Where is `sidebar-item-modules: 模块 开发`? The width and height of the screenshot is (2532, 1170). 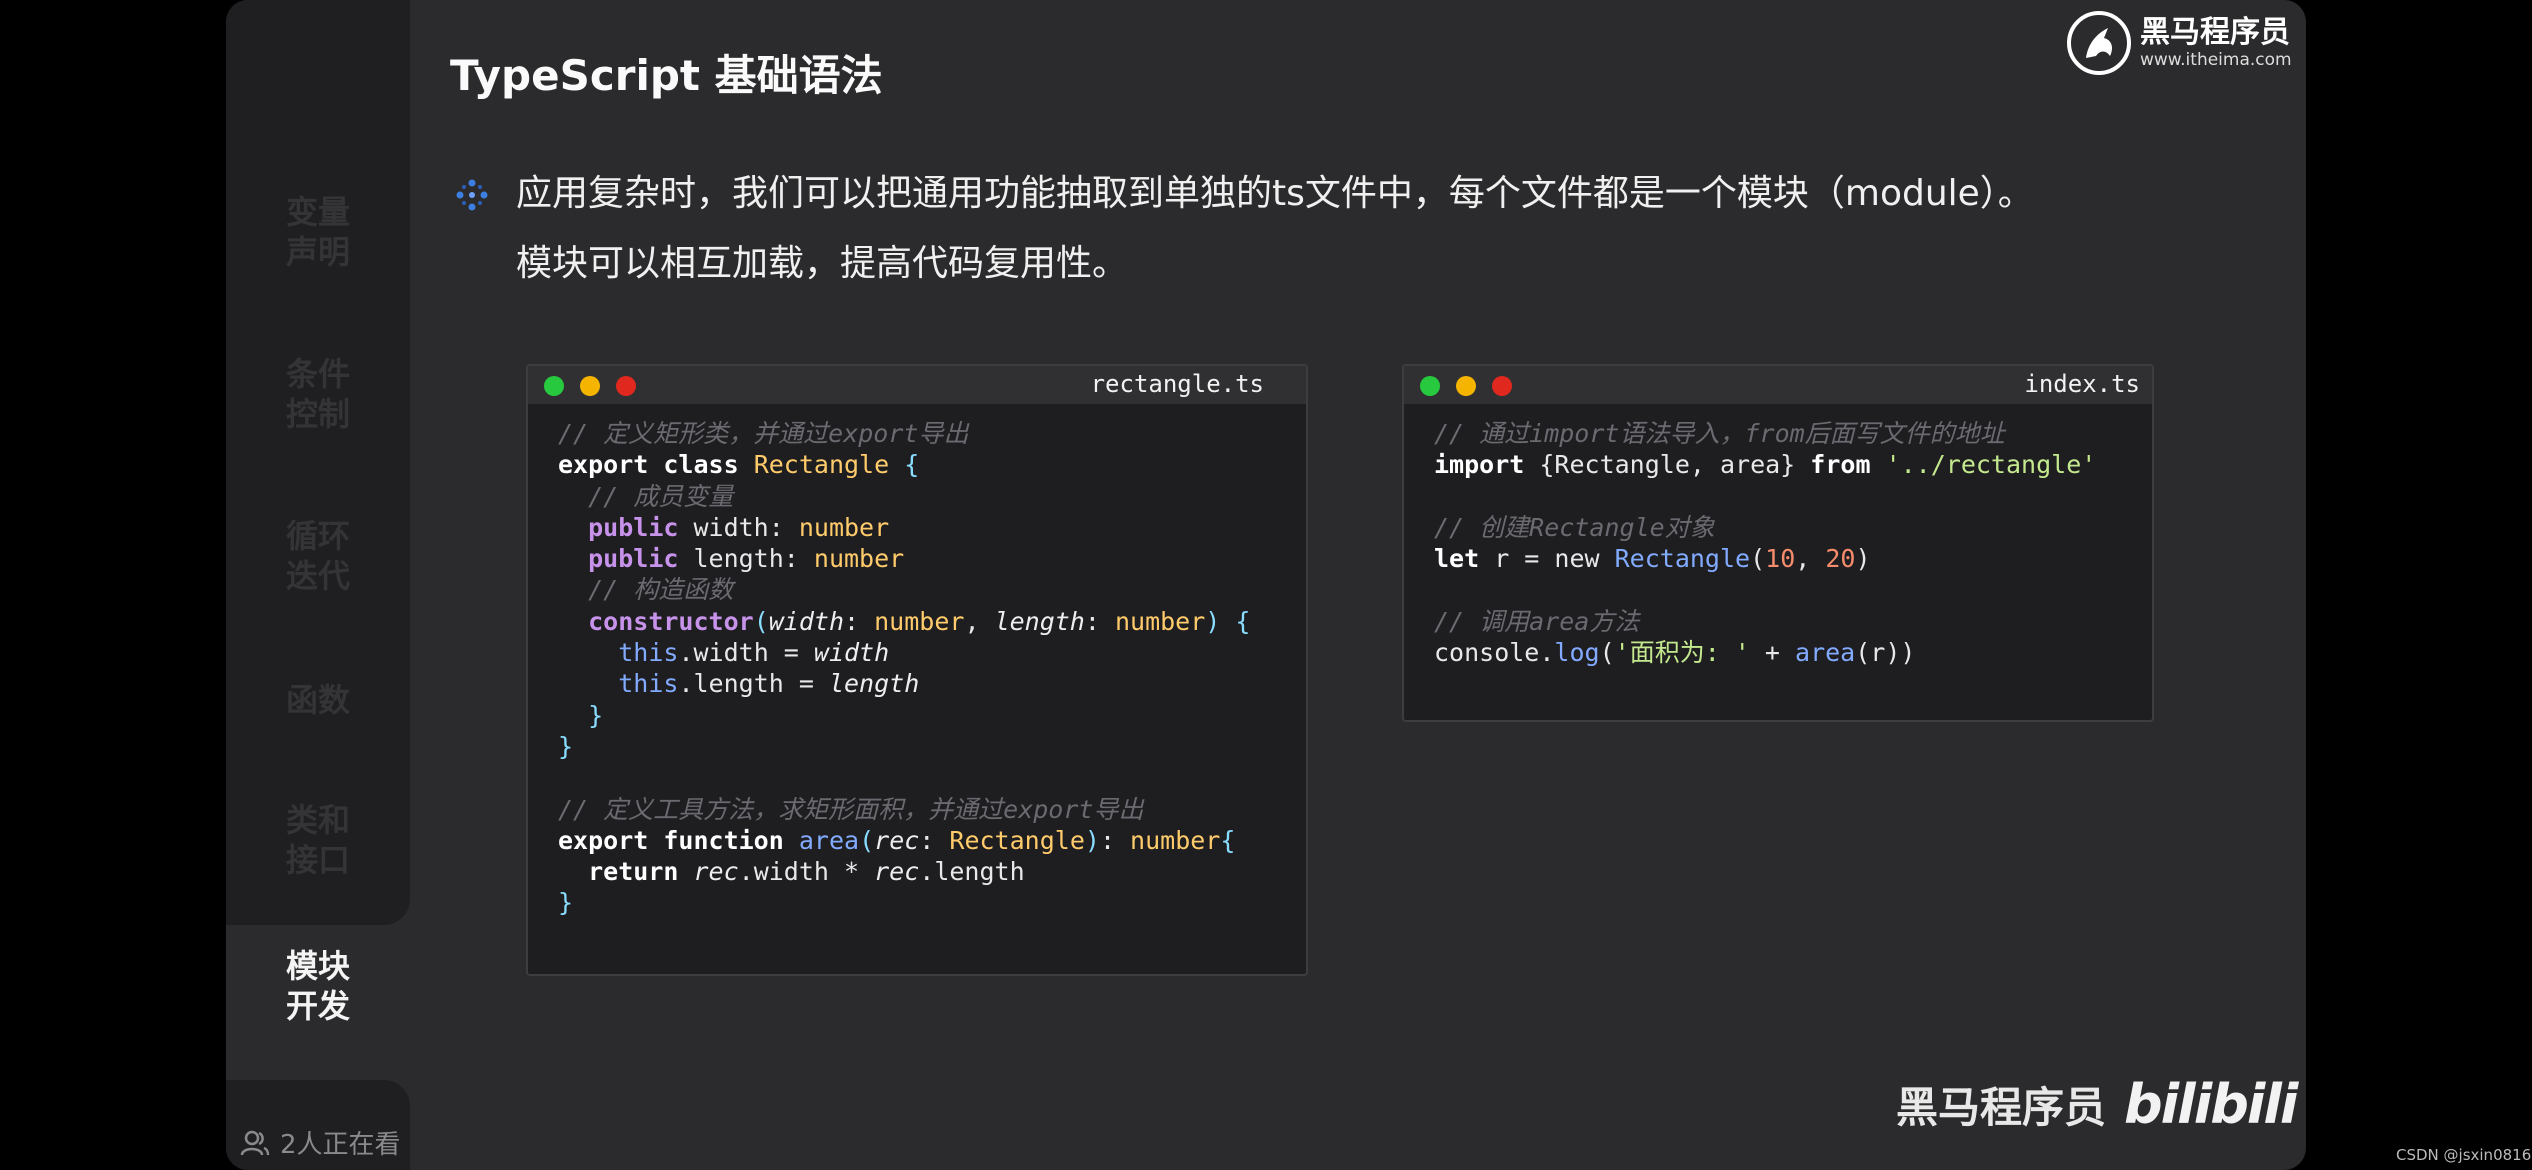
sidebar-item-modules: 模块 开发 is located at coordinates (318, 986).